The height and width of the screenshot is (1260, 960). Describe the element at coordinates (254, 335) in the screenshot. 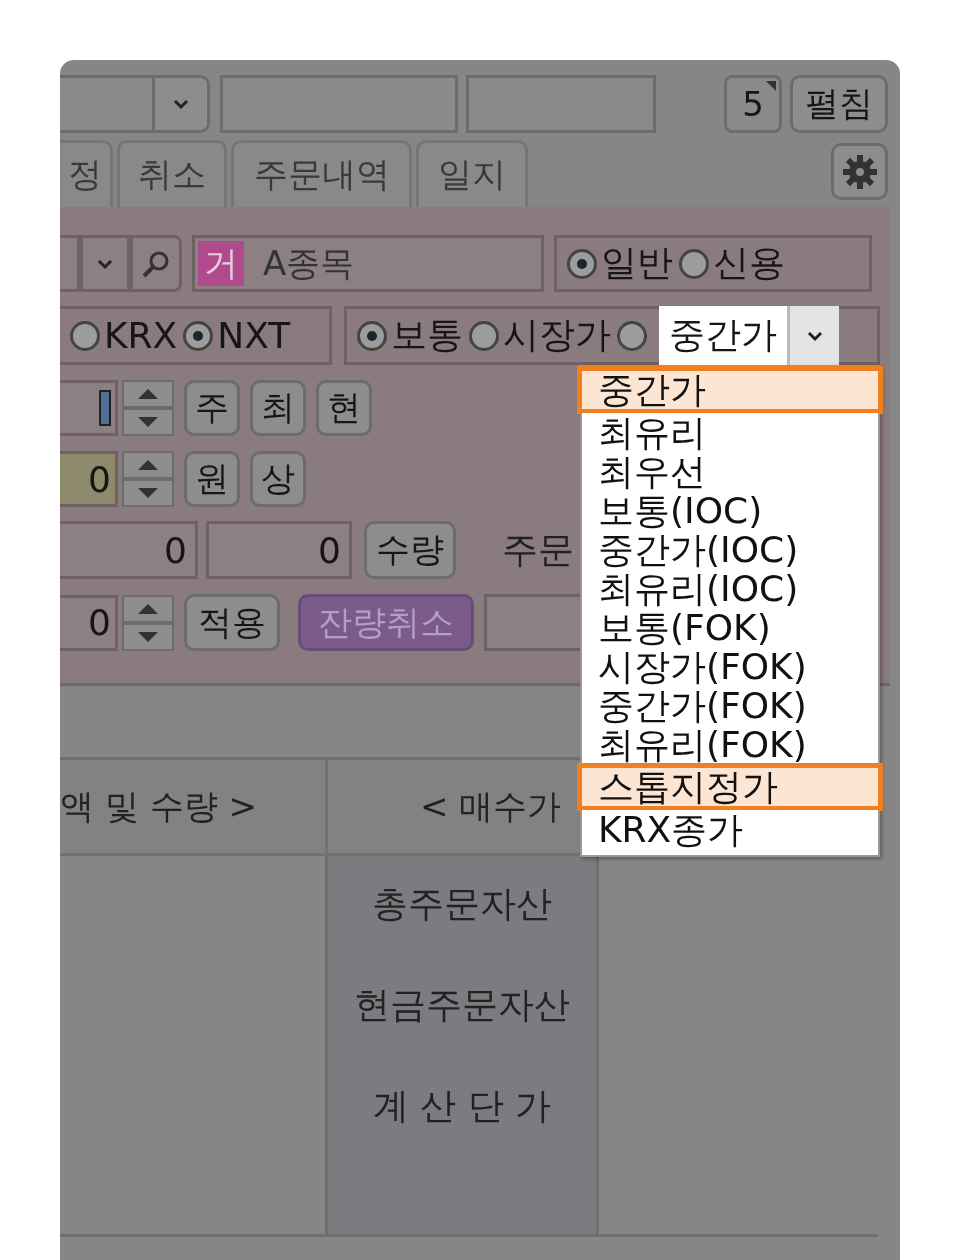

I see `radio-label: NXT` at that location.